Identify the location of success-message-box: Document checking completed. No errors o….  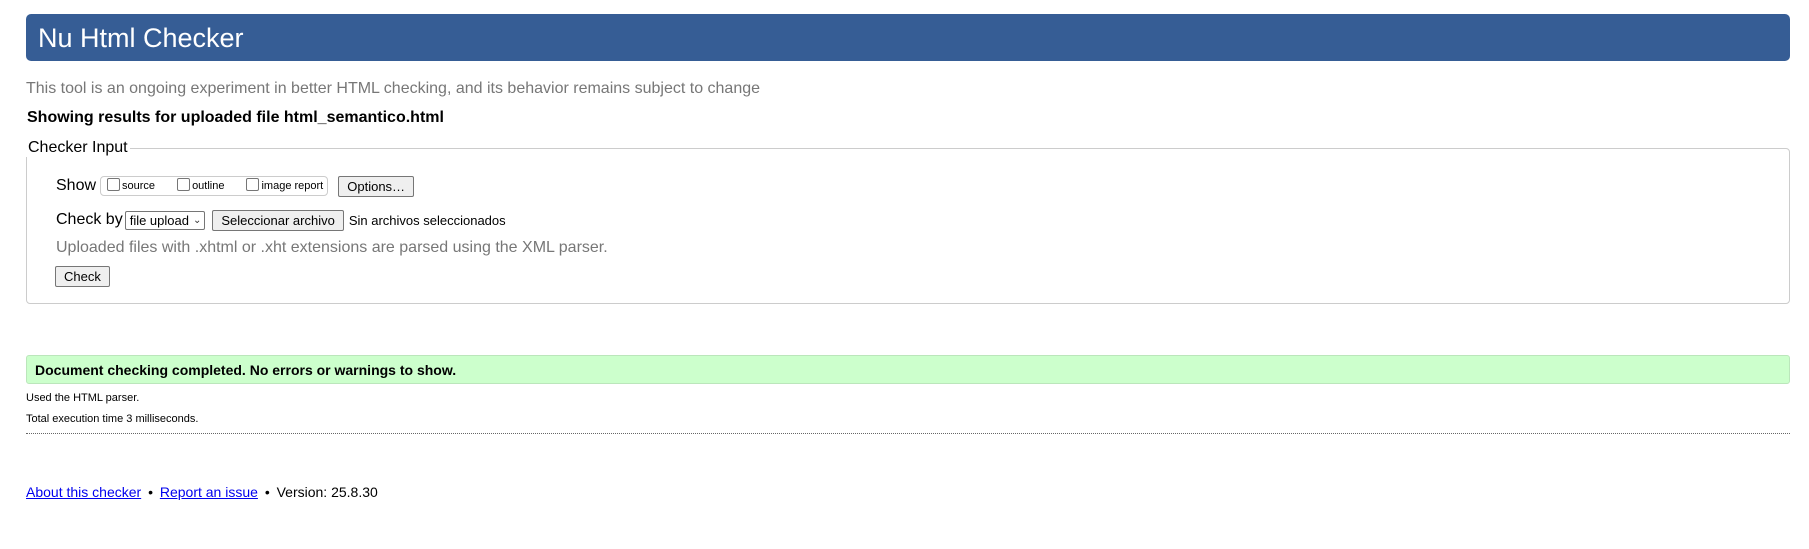
(908, 369).